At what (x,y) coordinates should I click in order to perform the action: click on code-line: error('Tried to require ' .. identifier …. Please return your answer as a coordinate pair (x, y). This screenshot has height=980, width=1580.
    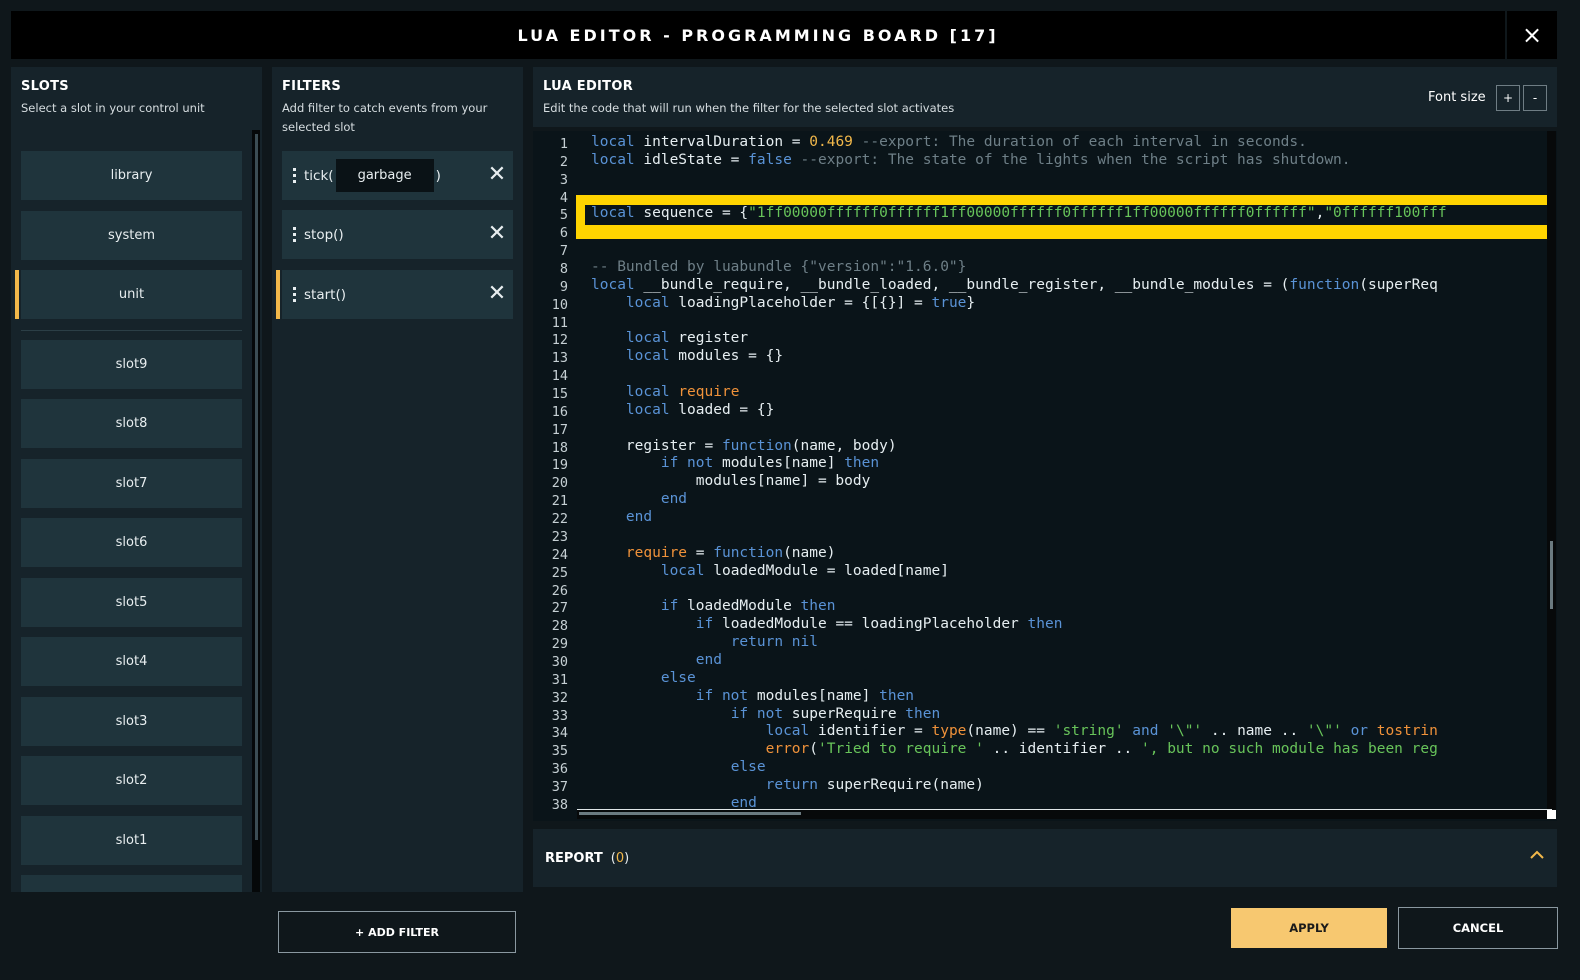
    Looking at the image, I should click on (1014, 749).